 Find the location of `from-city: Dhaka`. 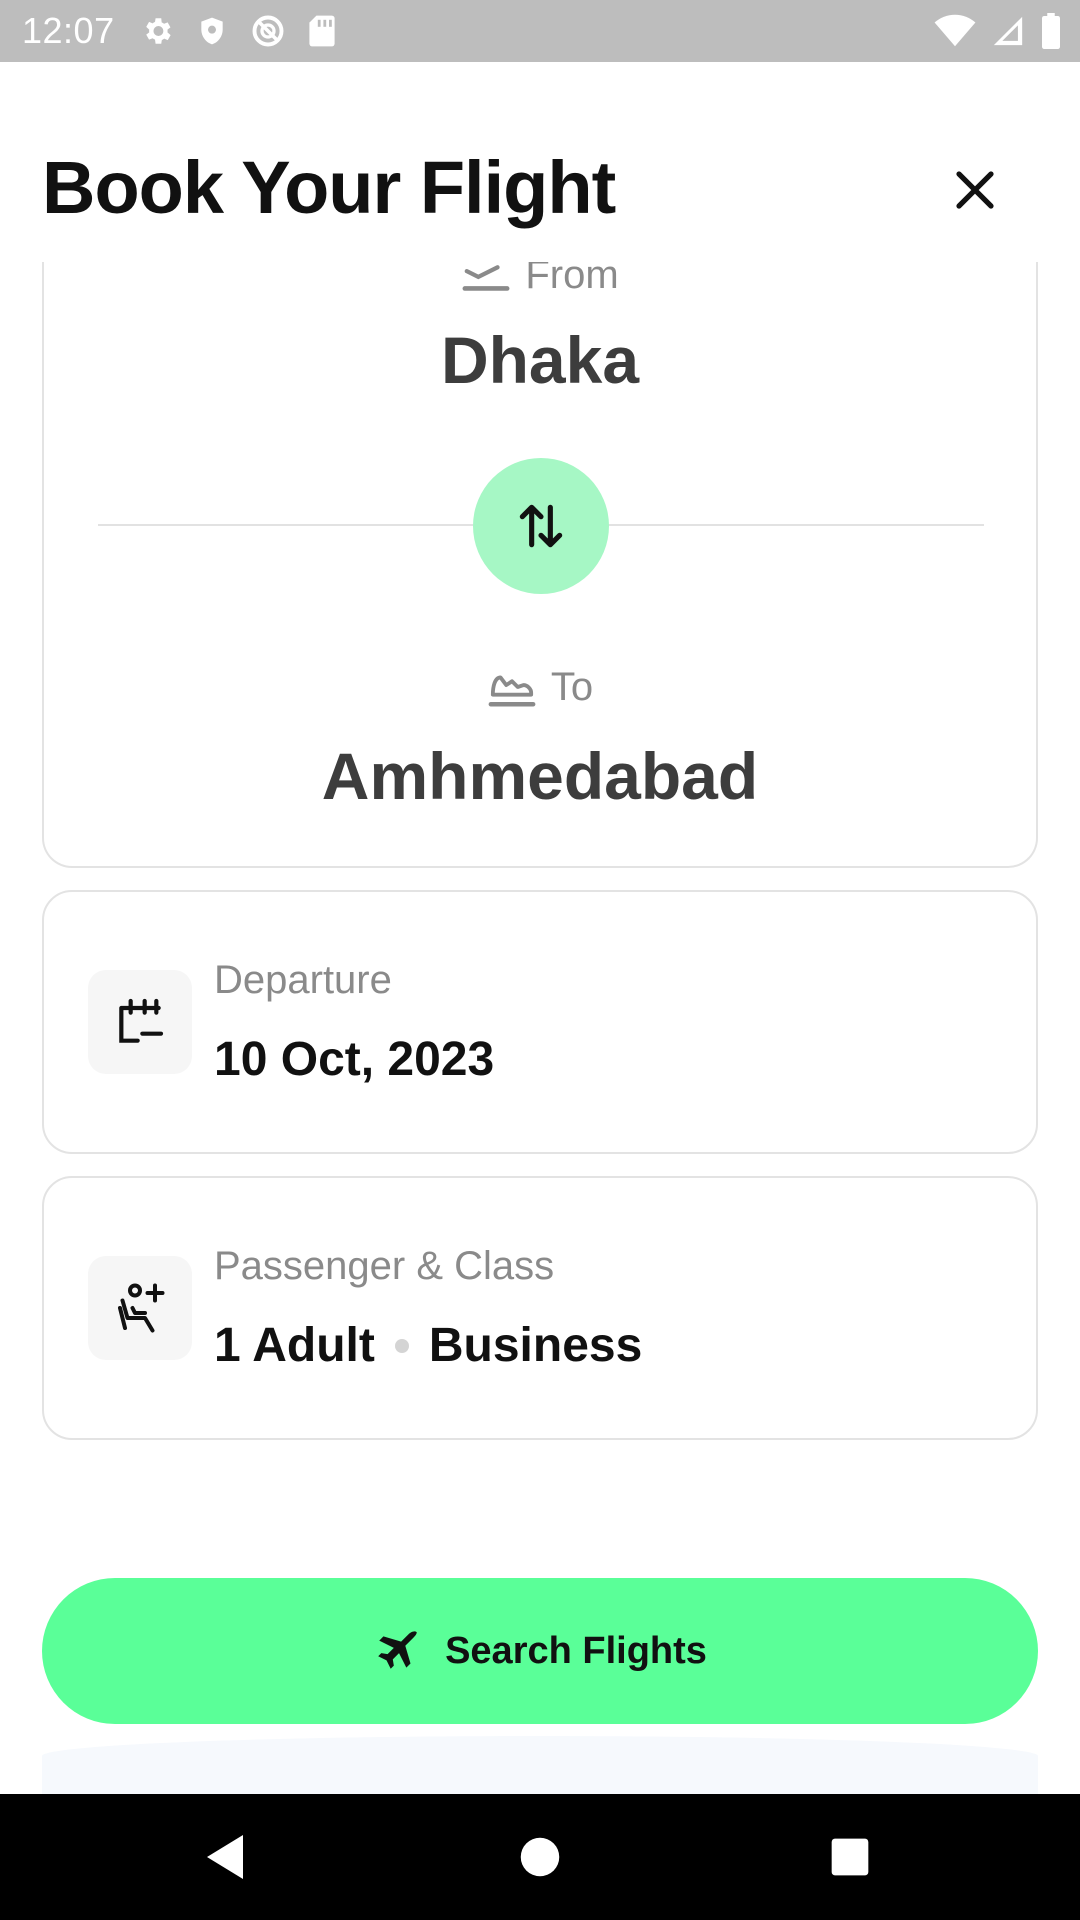

from-city: Dhaka is located at coordinates (540, 360).